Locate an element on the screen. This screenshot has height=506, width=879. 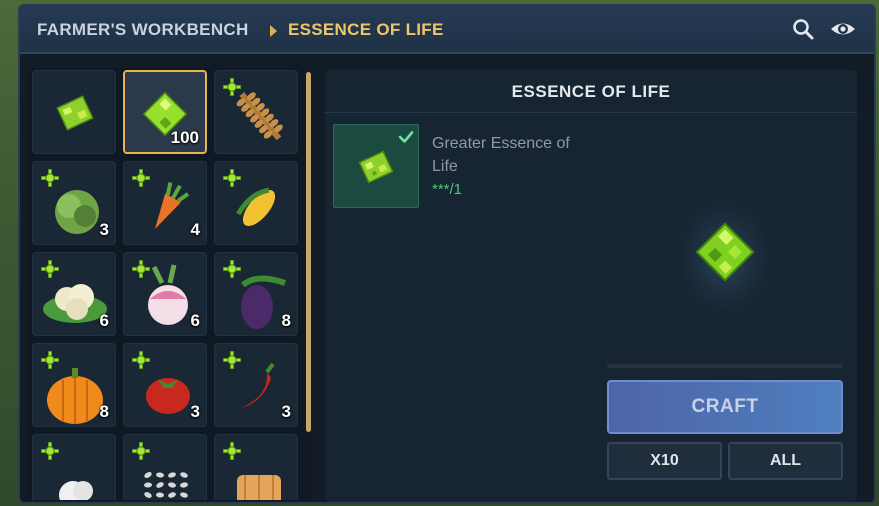
grid-item-turnip: 6 is located at coordinates (165, 294).